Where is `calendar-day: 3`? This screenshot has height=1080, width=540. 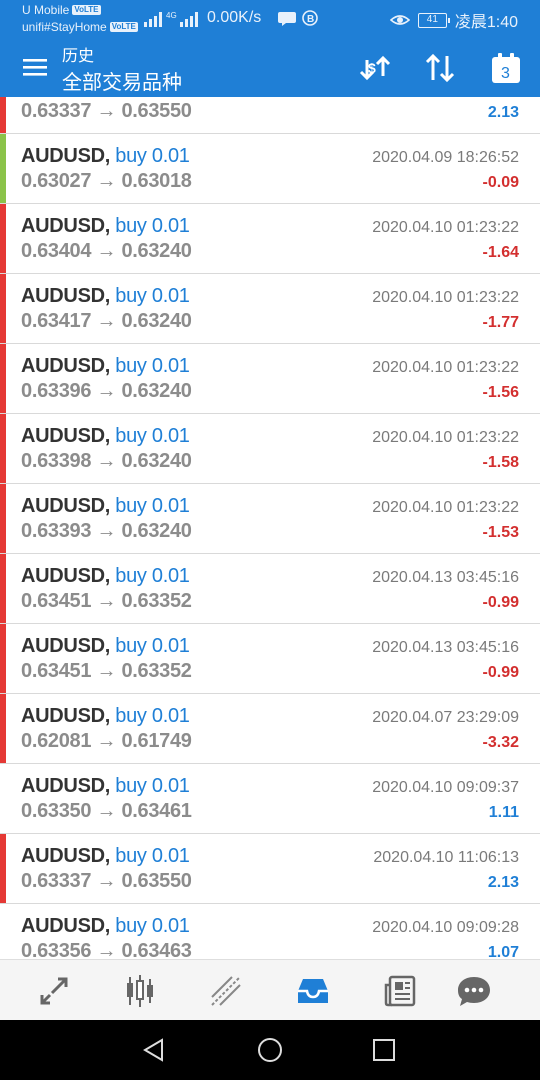
calendar-day: 3 is located at coordinates (505, 73).